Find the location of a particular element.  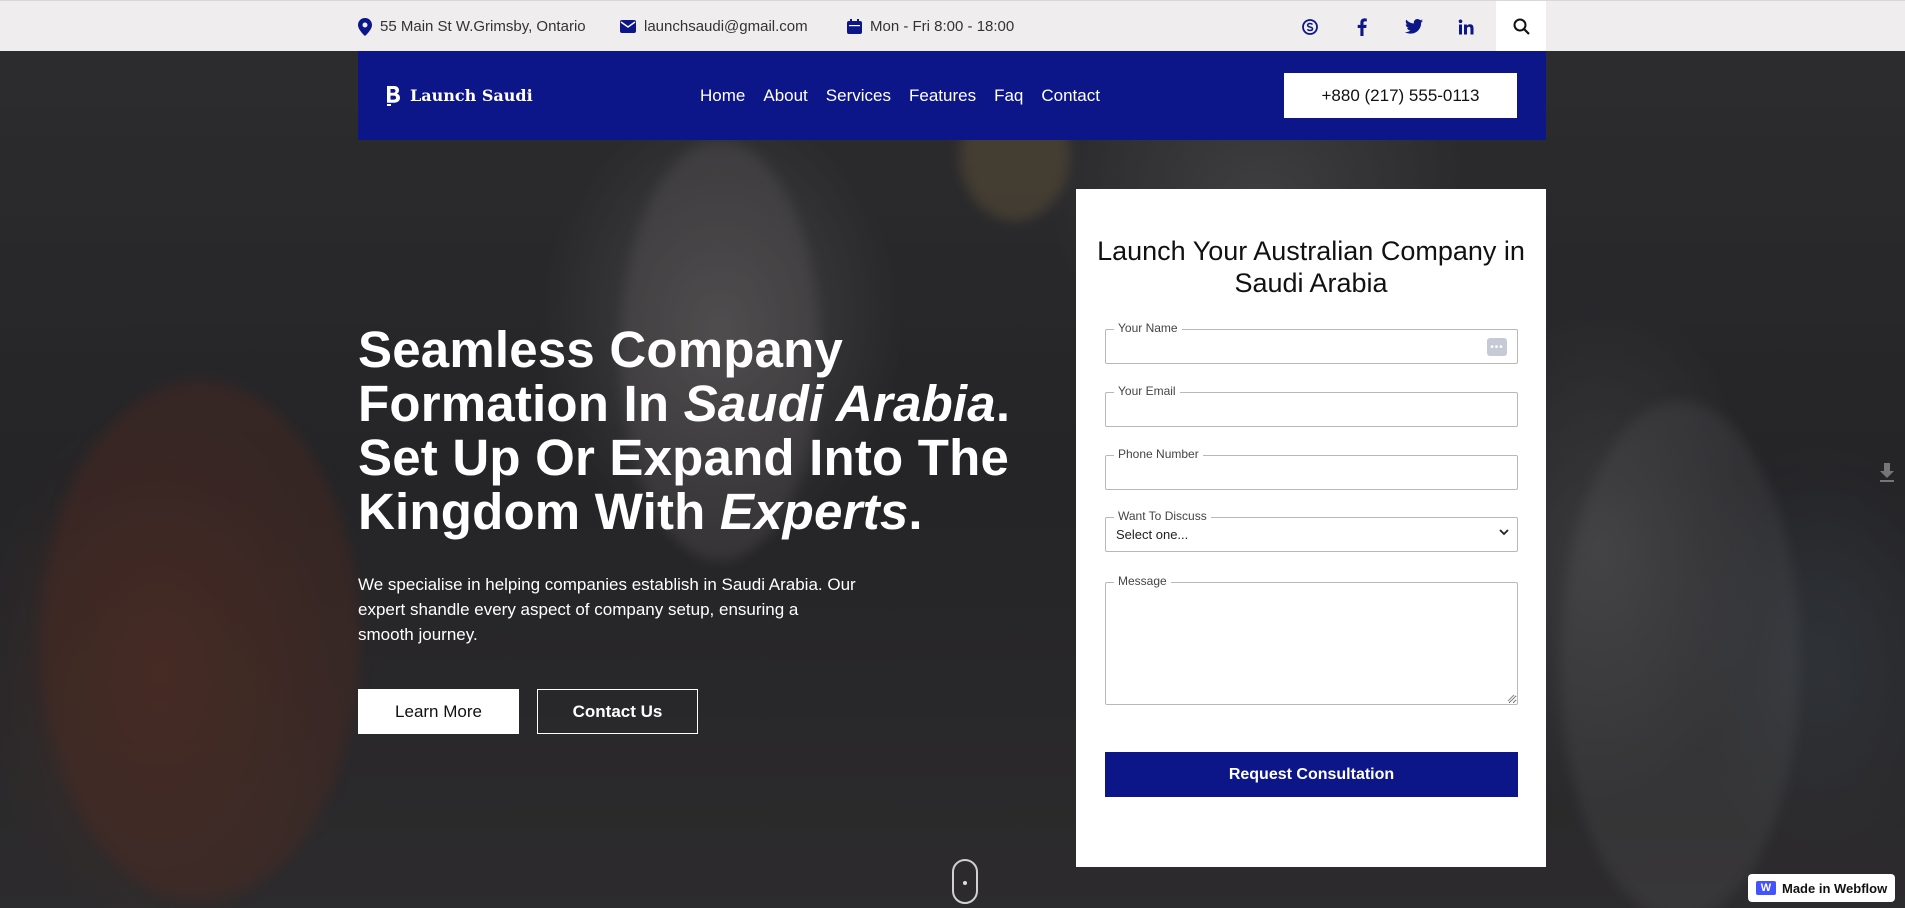

headline-line: Seamless Company is located at coordinates (601, 349).